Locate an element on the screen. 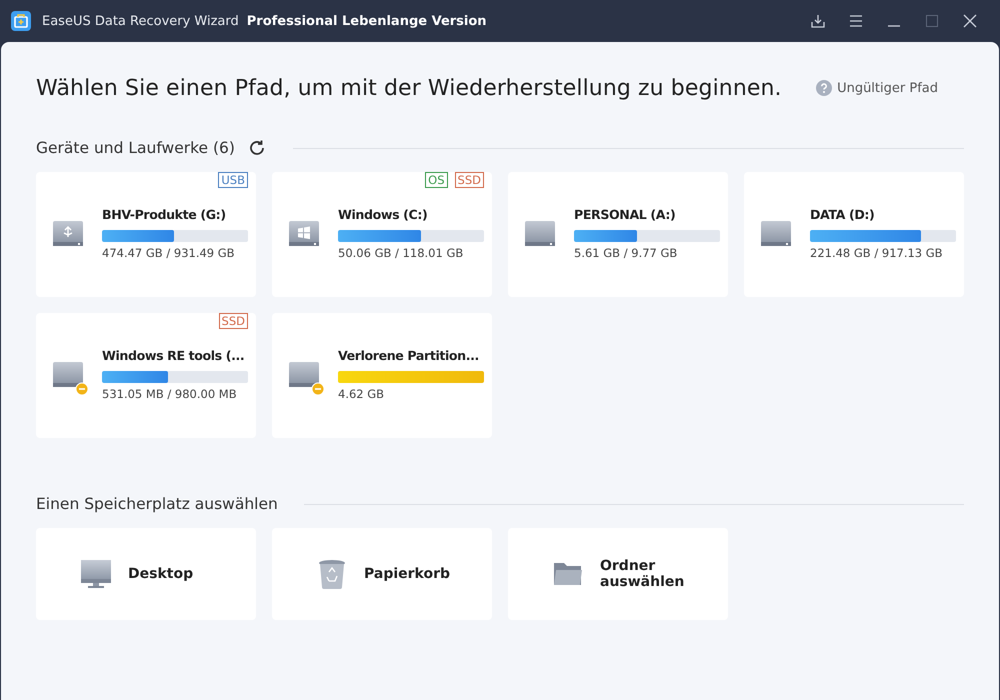 Image resolution: width=1000 pixels, height=700 pixels. drive-name: DATA (D:) is located at coordinates (843, 215).